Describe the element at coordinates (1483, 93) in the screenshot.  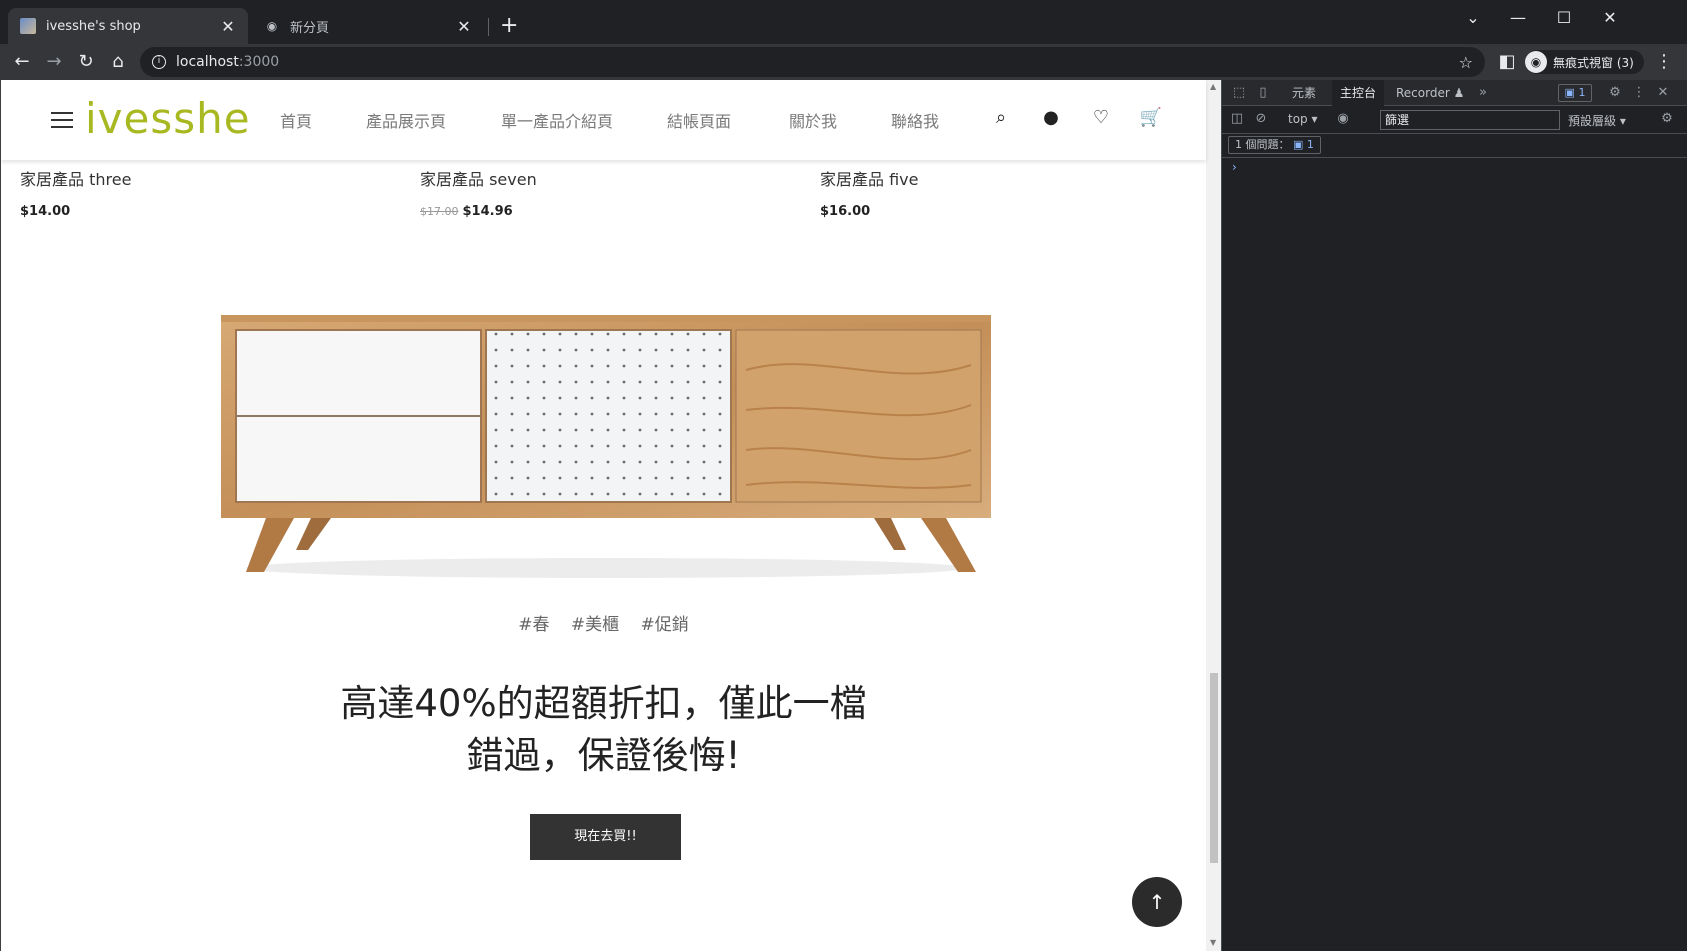
I see `more-tabs-chevron-icon: »` at that location.